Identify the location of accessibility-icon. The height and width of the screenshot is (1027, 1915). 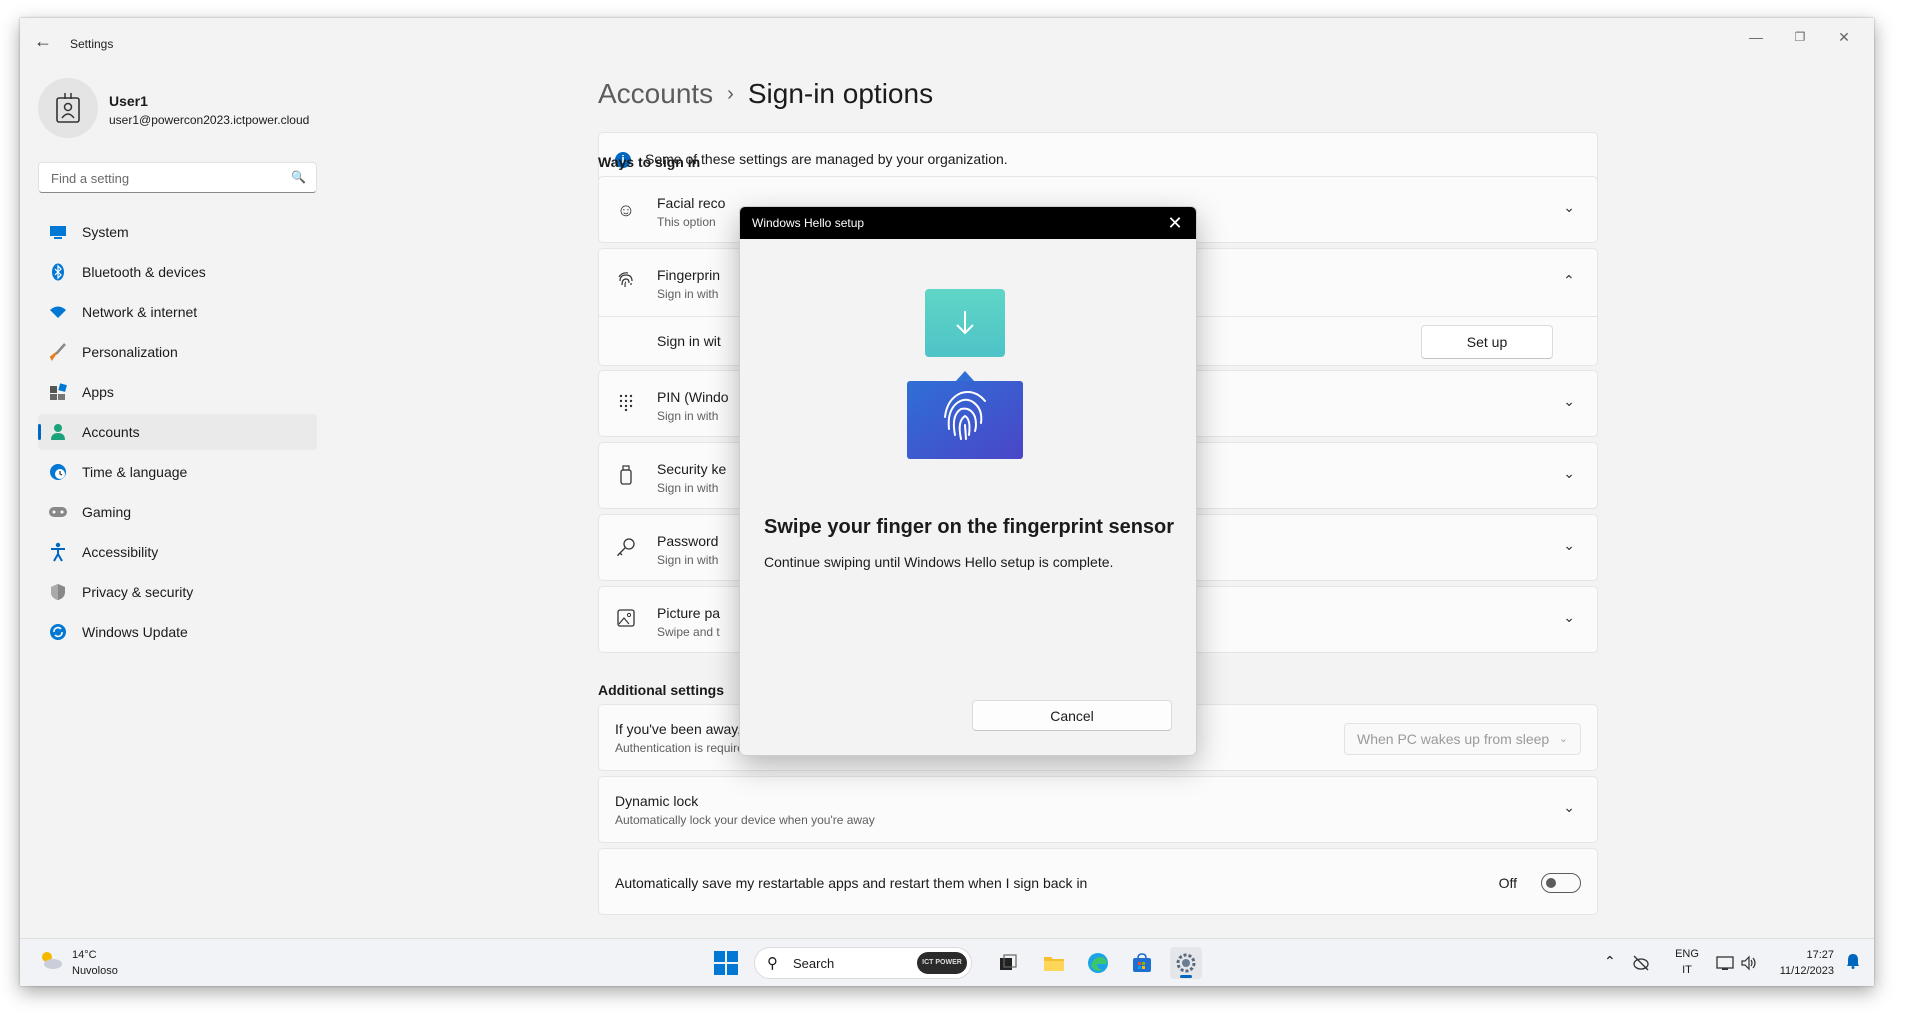
(58, 552).